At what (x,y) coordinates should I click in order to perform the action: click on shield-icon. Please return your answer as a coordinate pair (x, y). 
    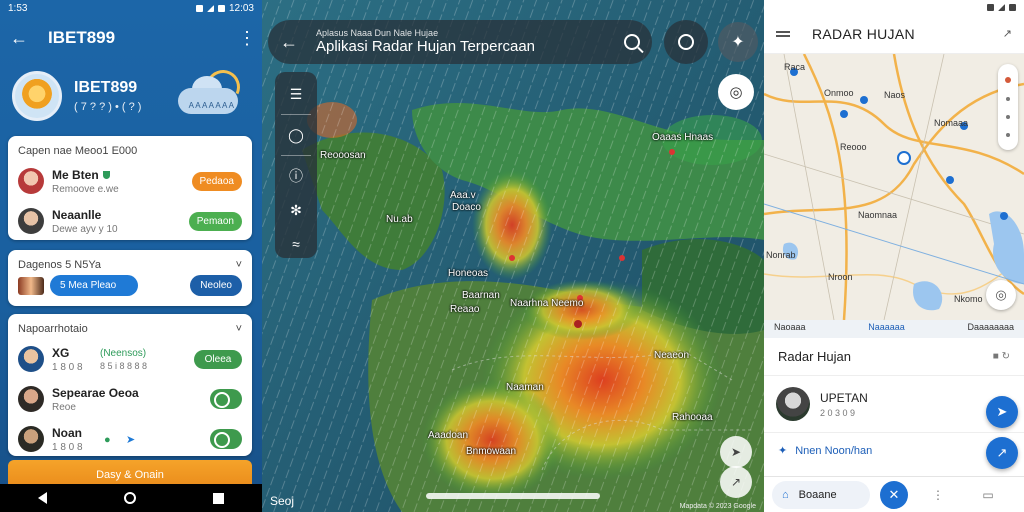
    Looking at the image, I should click on (106, 175).